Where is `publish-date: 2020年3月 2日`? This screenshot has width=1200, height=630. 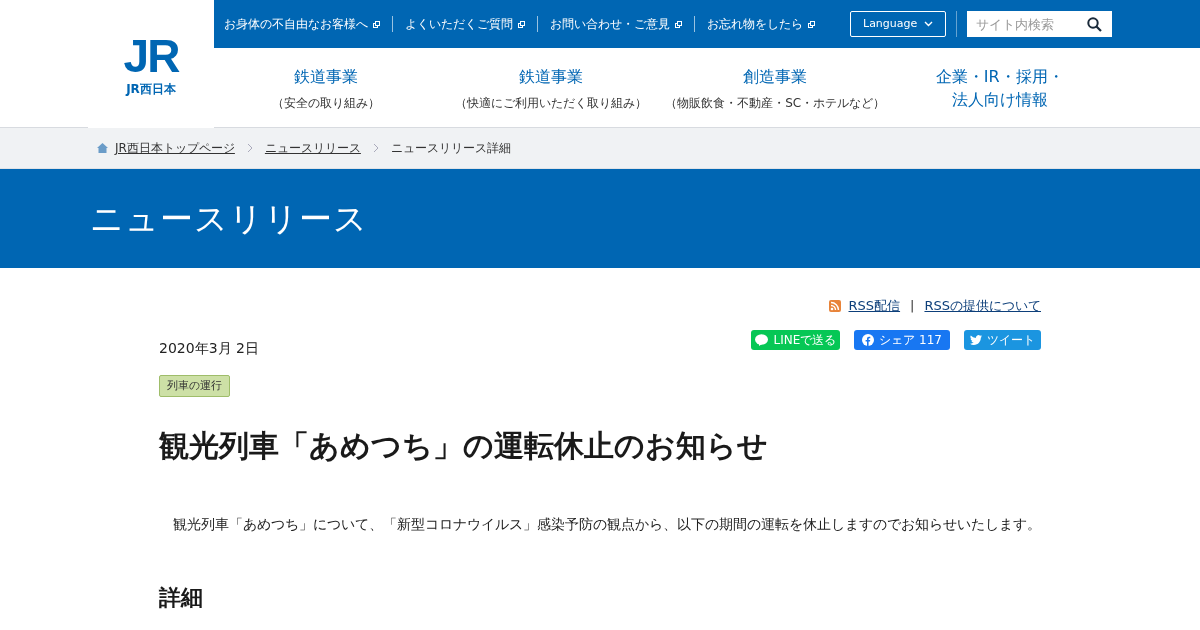 publish-date: 2020年3月 2日 is located at coordinates (209, 348).